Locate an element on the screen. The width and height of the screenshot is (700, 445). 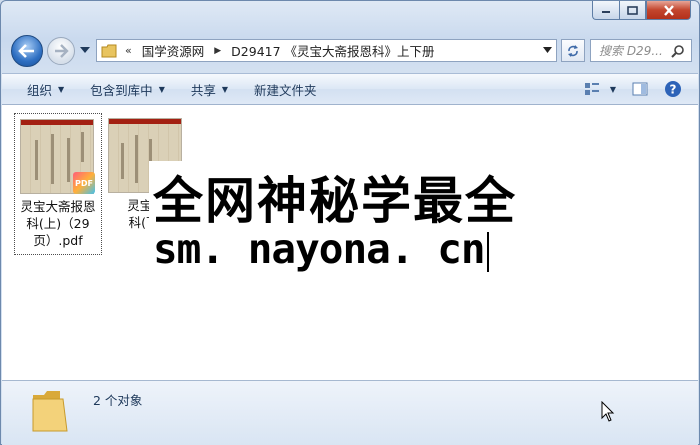
help-button: ? is located at coordinates (673, 89).